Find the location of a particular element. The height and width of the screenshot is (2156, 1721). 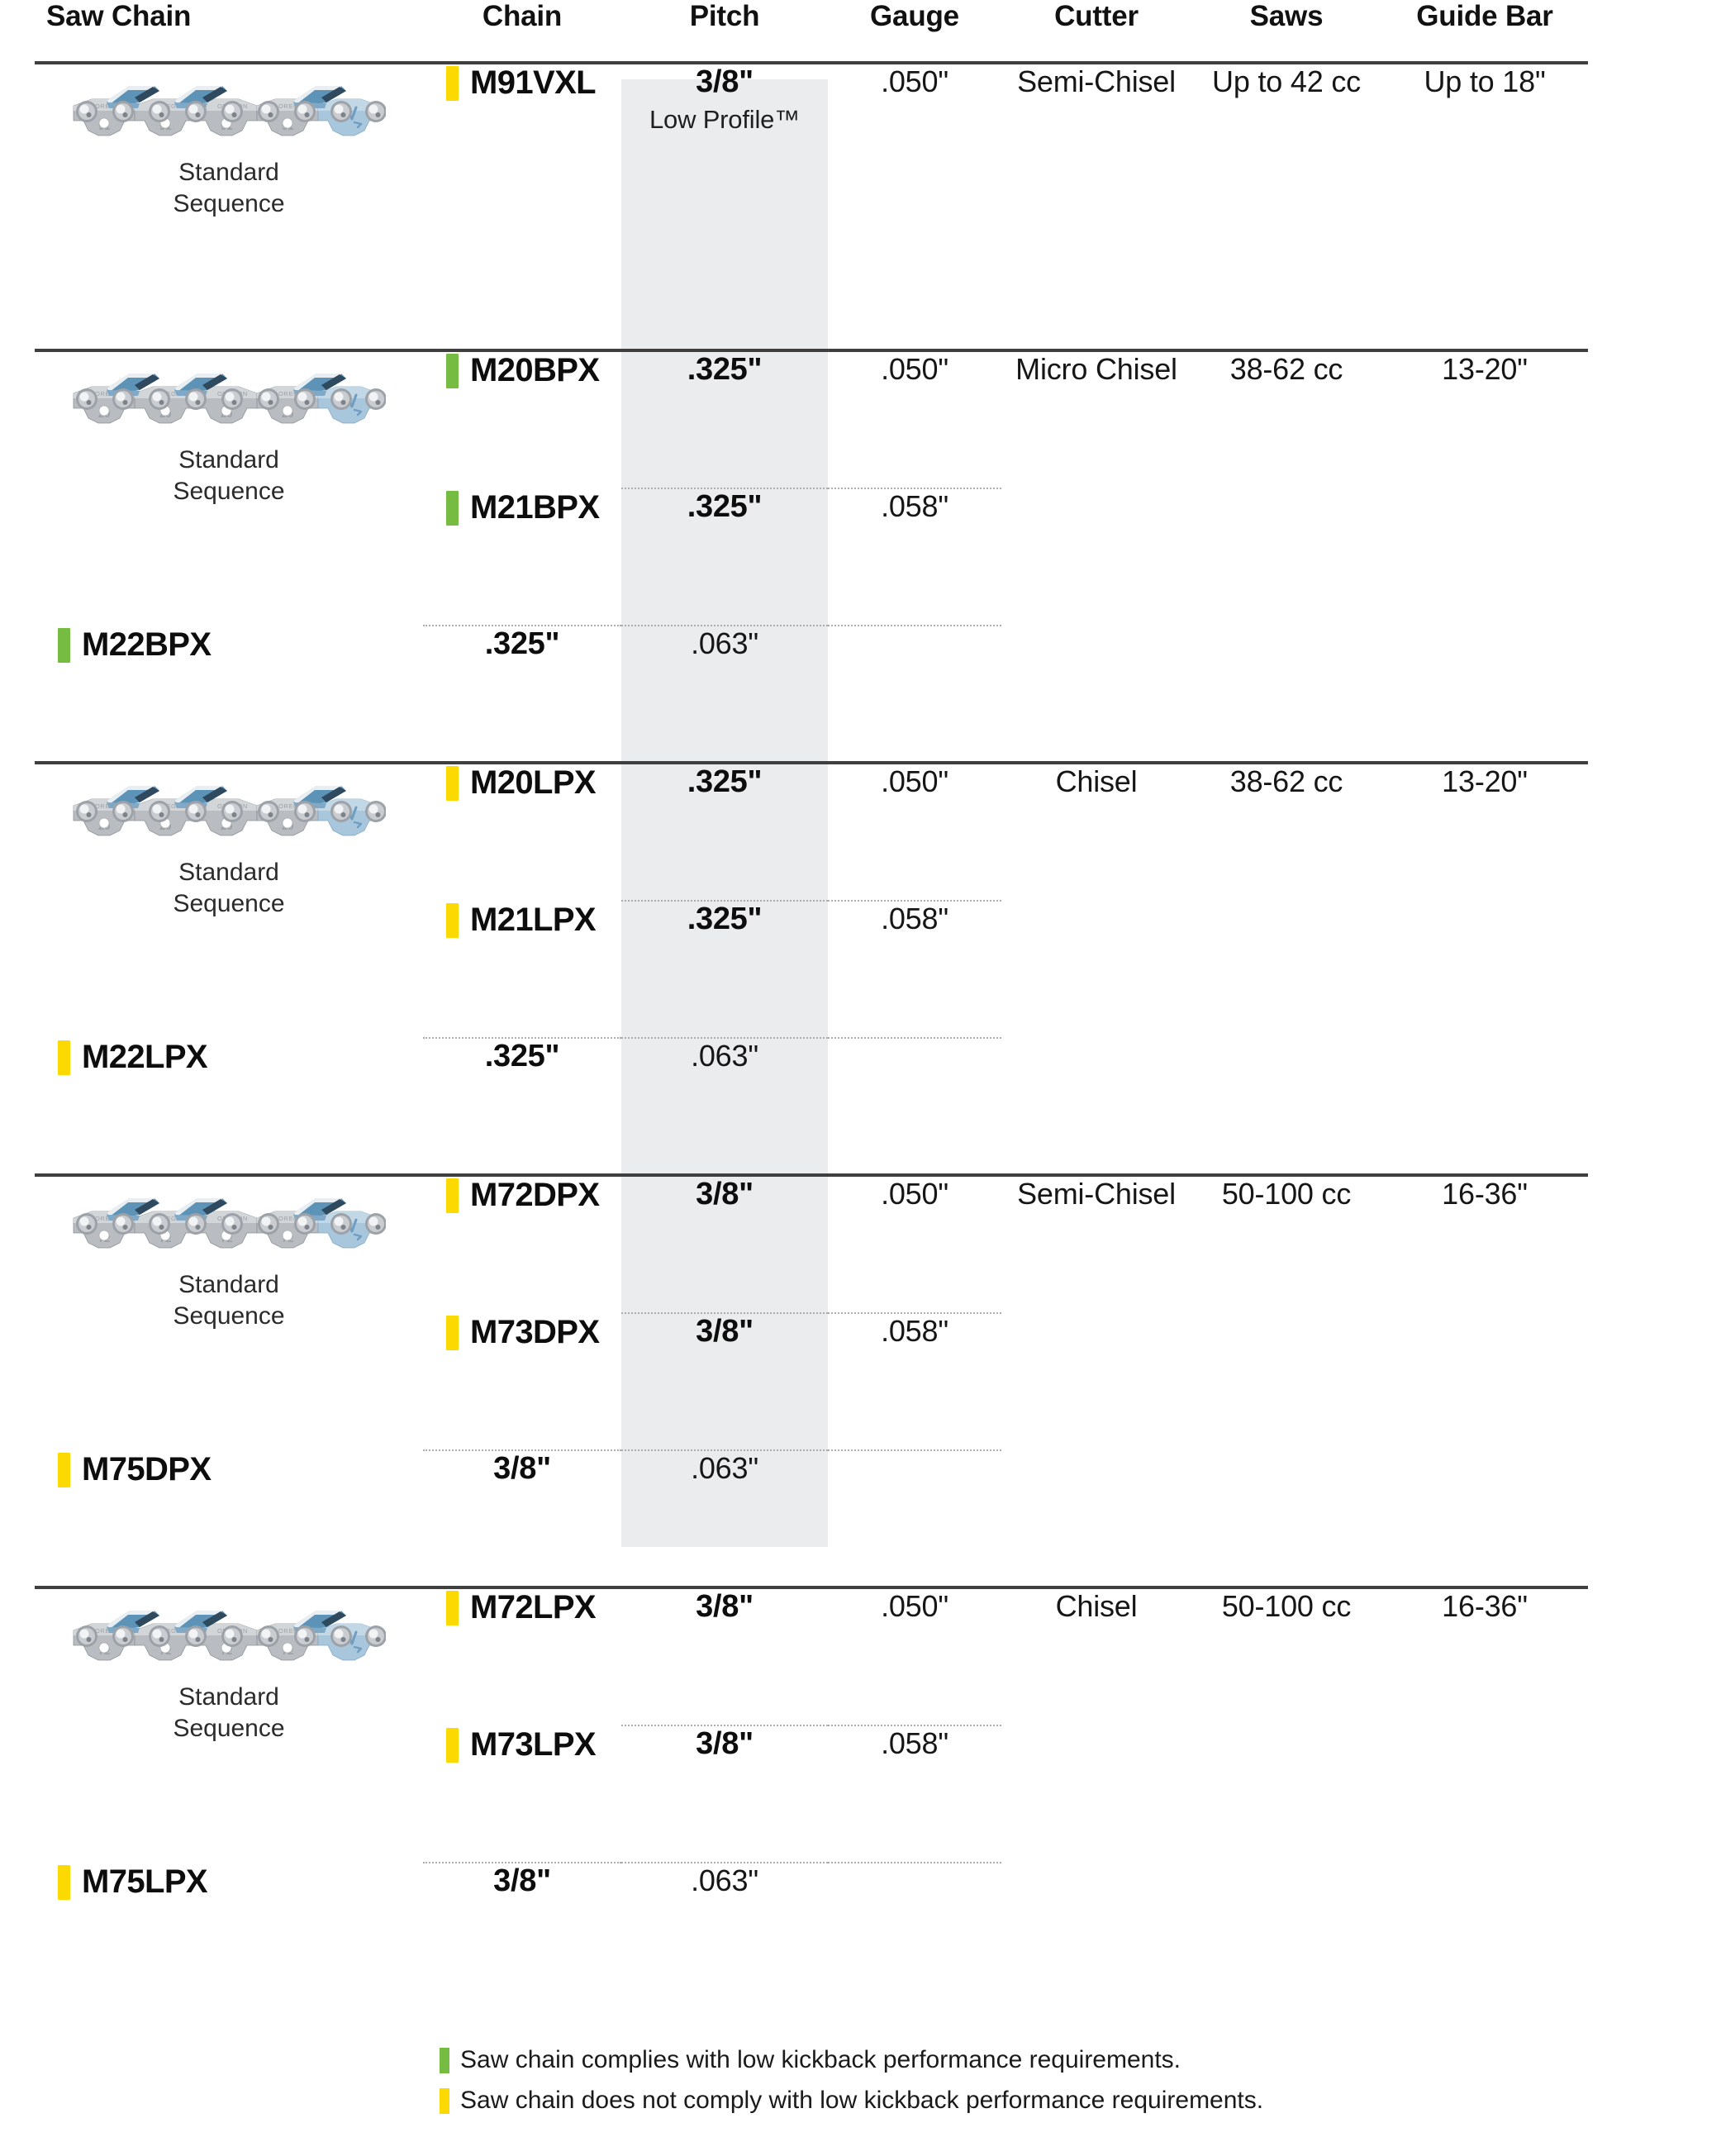

chain-model-label: M72LPX is located at coordinates (533, 1607).